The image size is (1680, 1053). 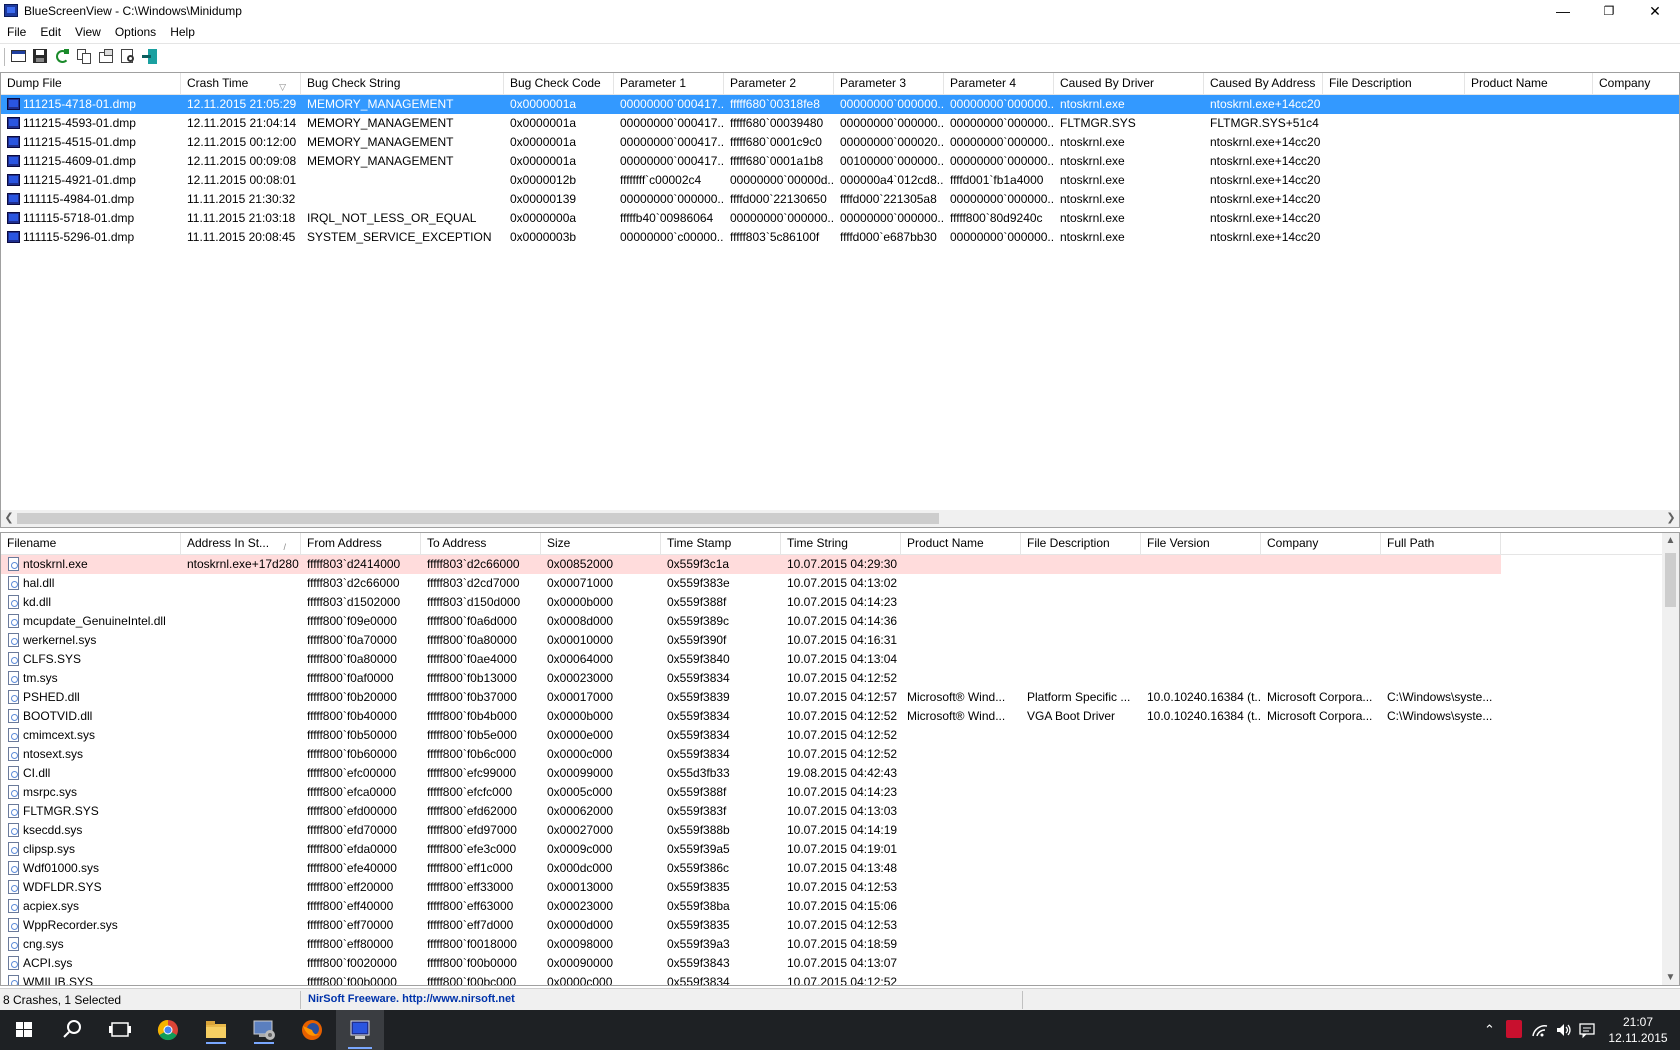 I want to click on column-header-parameter-2: Parameter 2, so click(x=779, y=84).